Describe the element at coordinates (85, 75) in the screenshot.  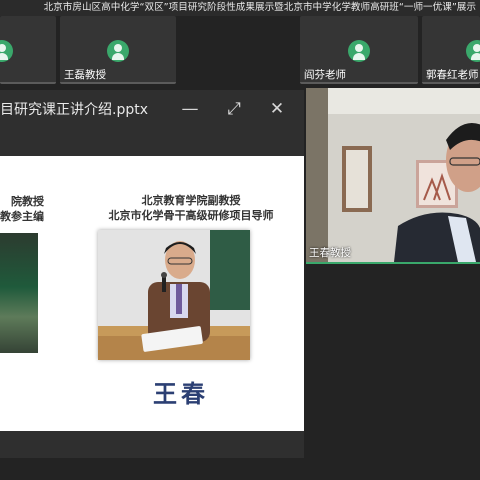
I see `participant-name: 王磊教授` at that location.